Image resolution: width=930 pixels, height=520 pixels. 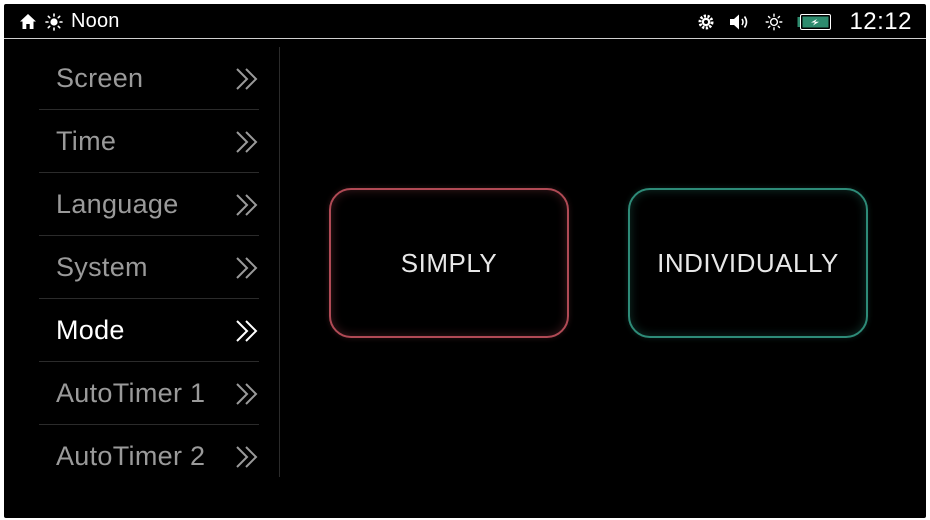 I want to click on sidebar-item-system: System, so click(x=149, y=267).